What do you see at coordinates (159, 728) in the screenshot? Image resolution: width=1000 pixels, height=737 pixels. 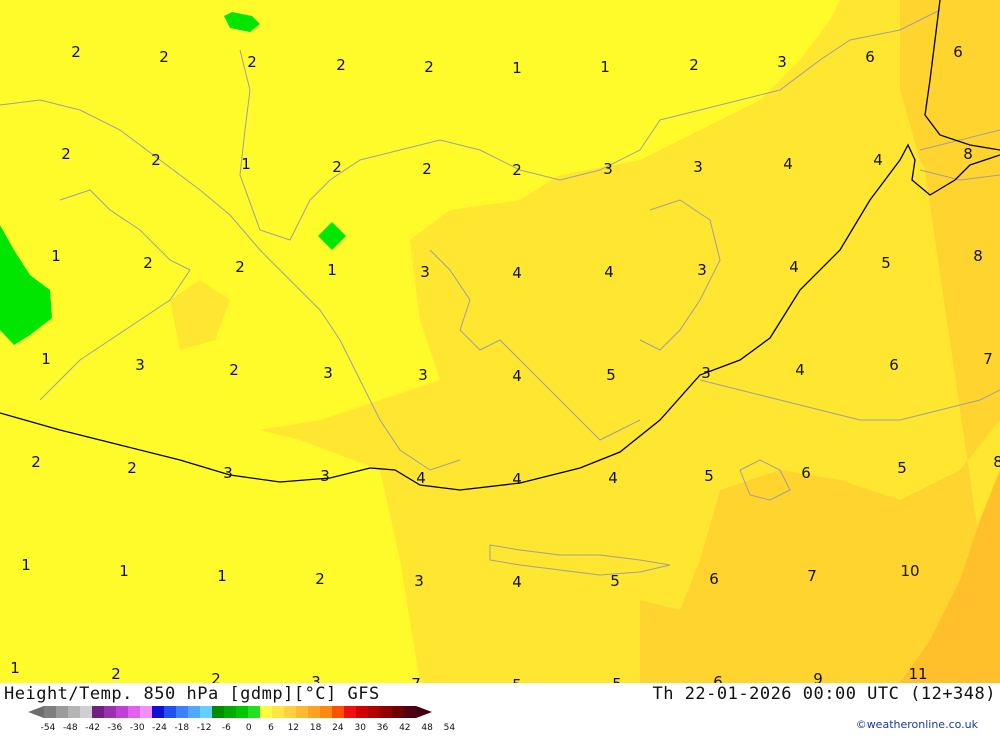 I see `legend-tick-label: -24` at bounding box center [159, 728].